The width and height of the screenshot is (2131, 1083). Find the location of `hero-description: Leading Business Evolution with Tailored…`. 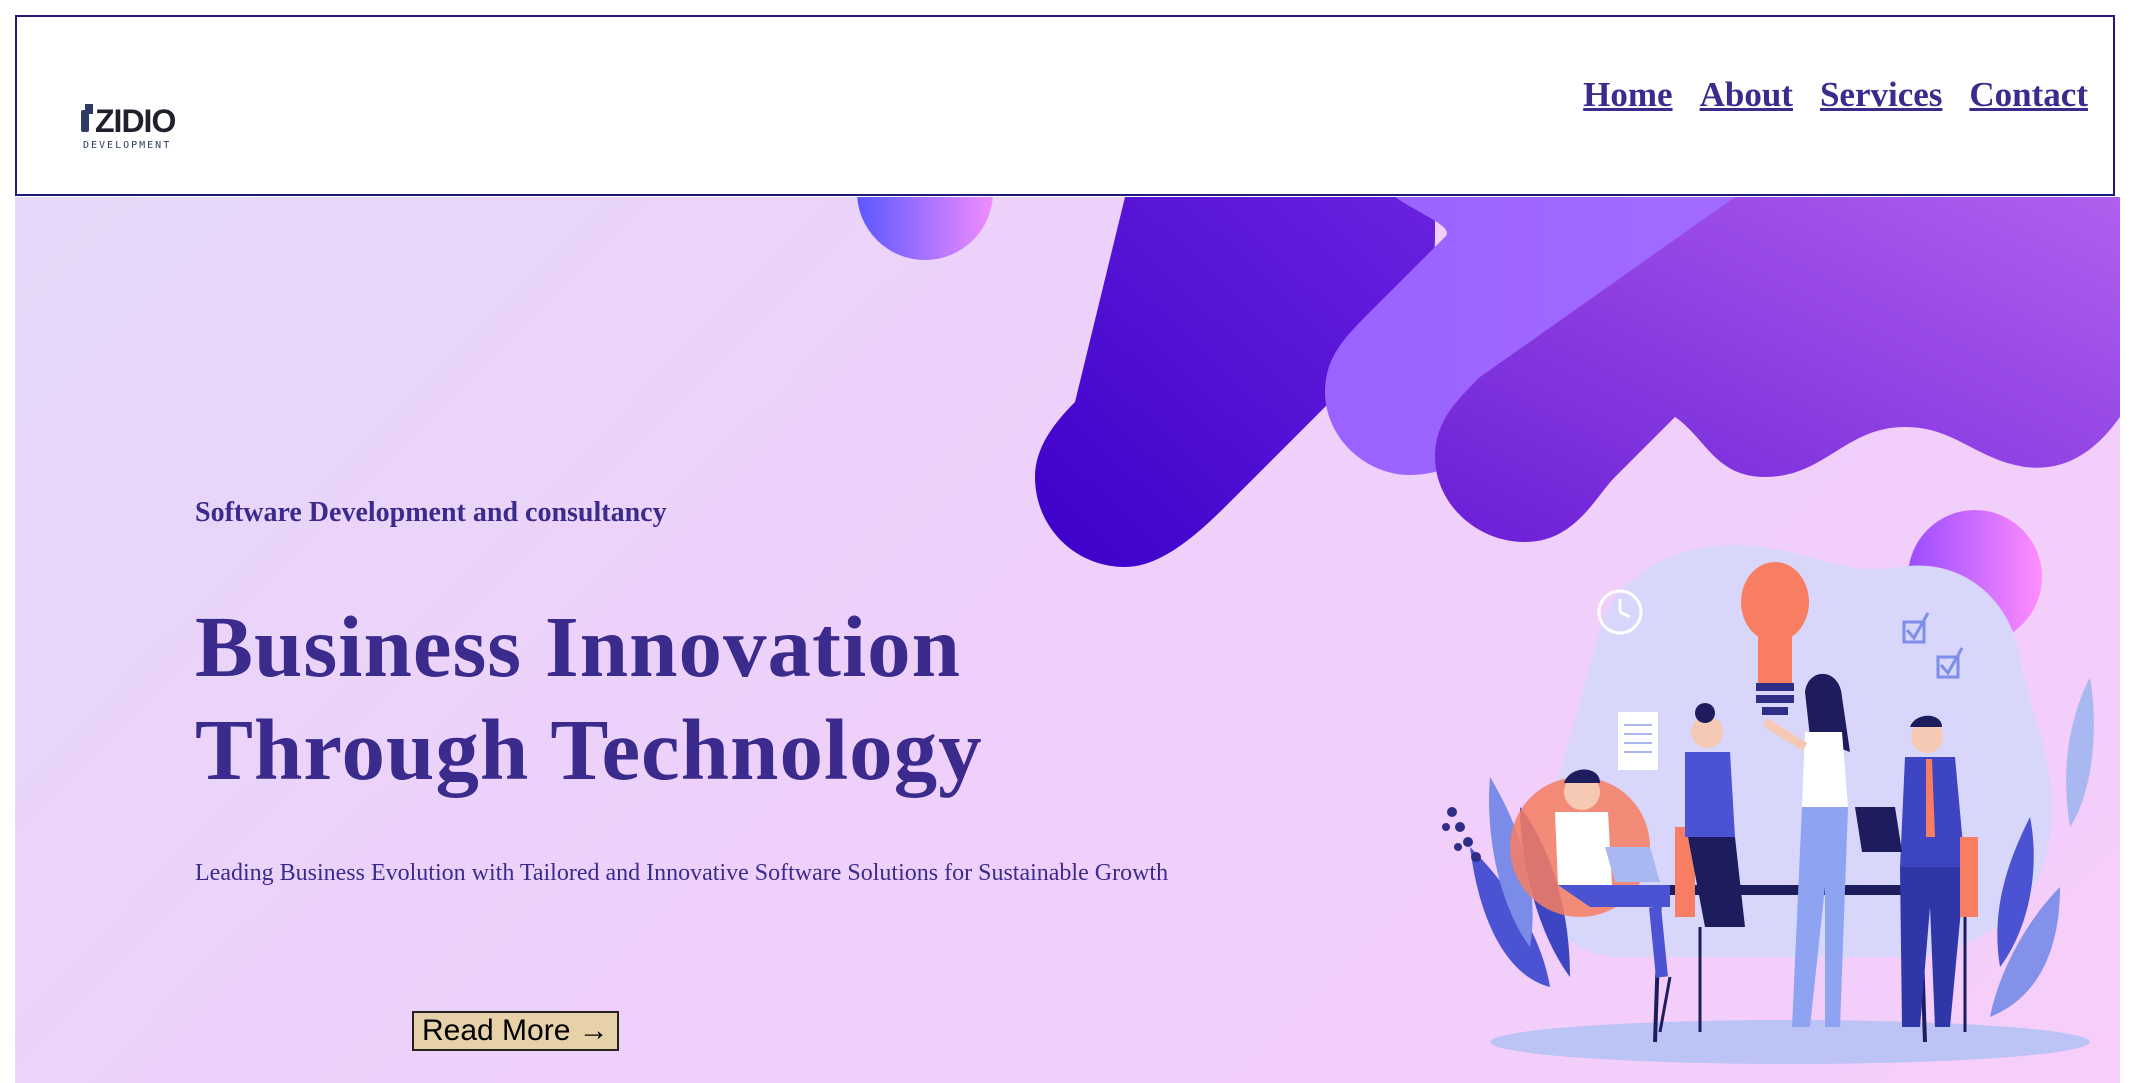

hero-description: Leading Business Evolution with Tailored… is located at coordinates (682, 873).